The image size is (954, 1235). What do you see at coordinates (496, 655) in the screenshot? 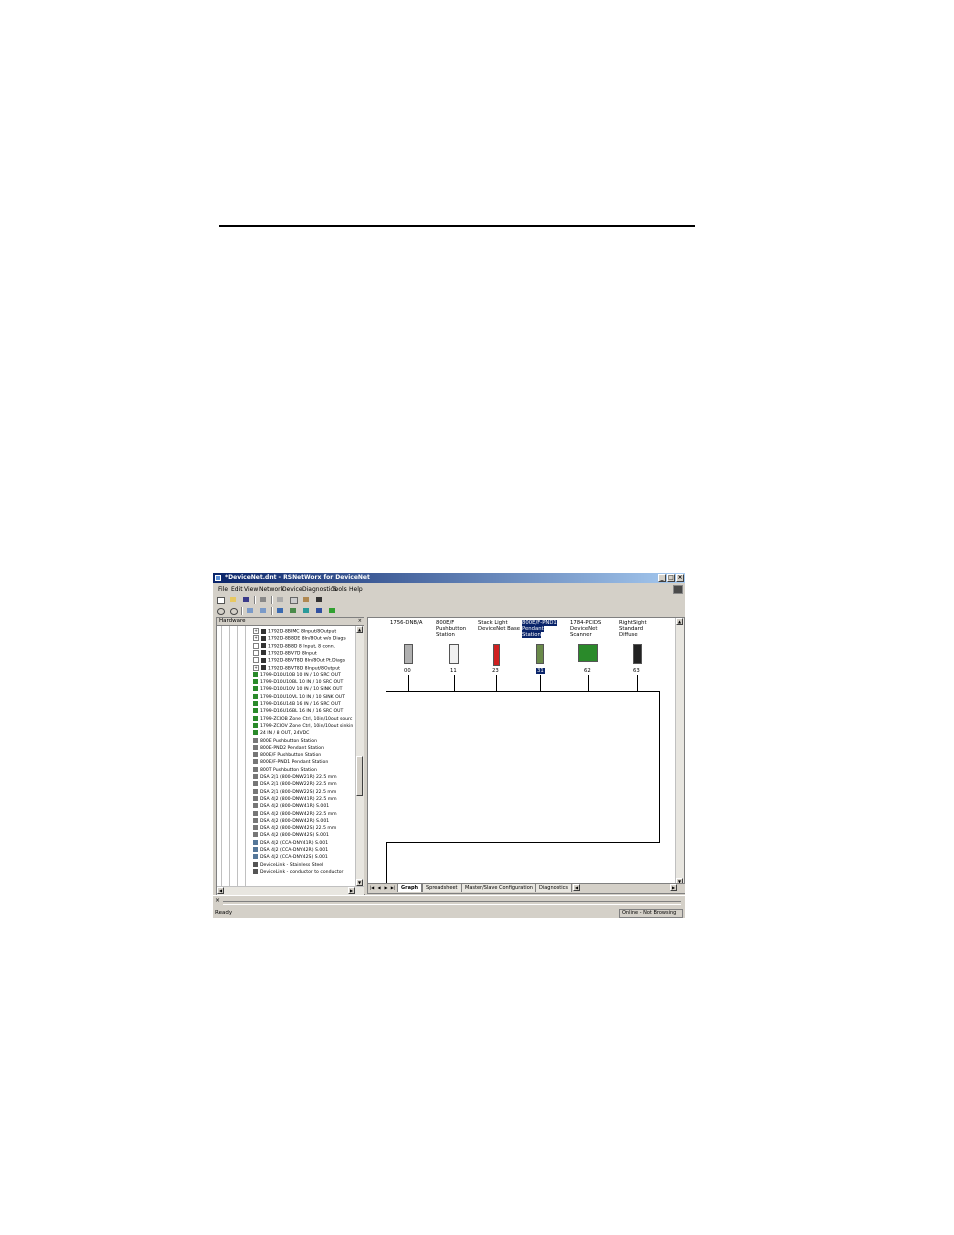
I see `stack-light-icon` at bounding box center [496, 655].